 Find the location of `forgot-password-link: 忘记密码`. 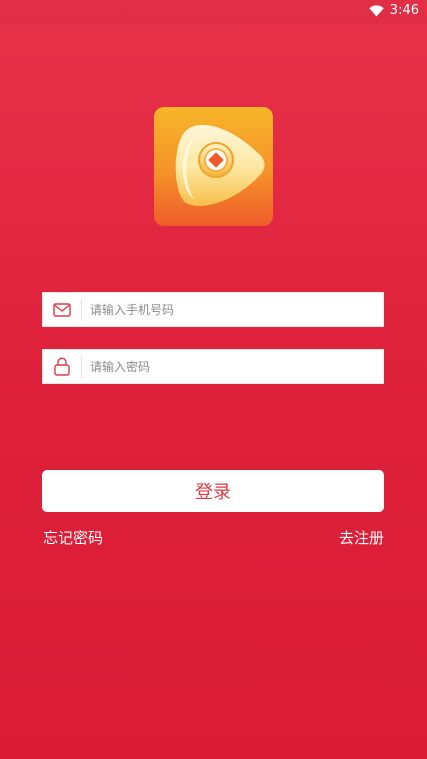

forgot-password-link: 忘记密码 is located at coordinates (73, 537).